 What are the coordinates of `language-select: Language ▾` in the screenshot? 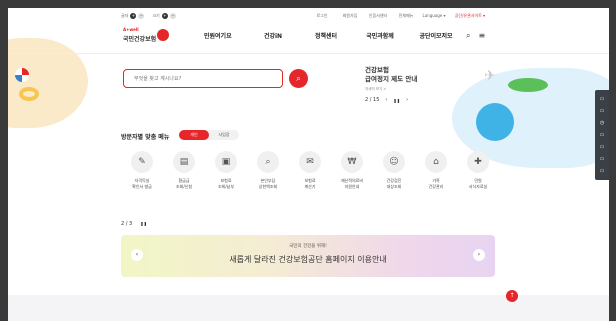 It's located at (434, 16).